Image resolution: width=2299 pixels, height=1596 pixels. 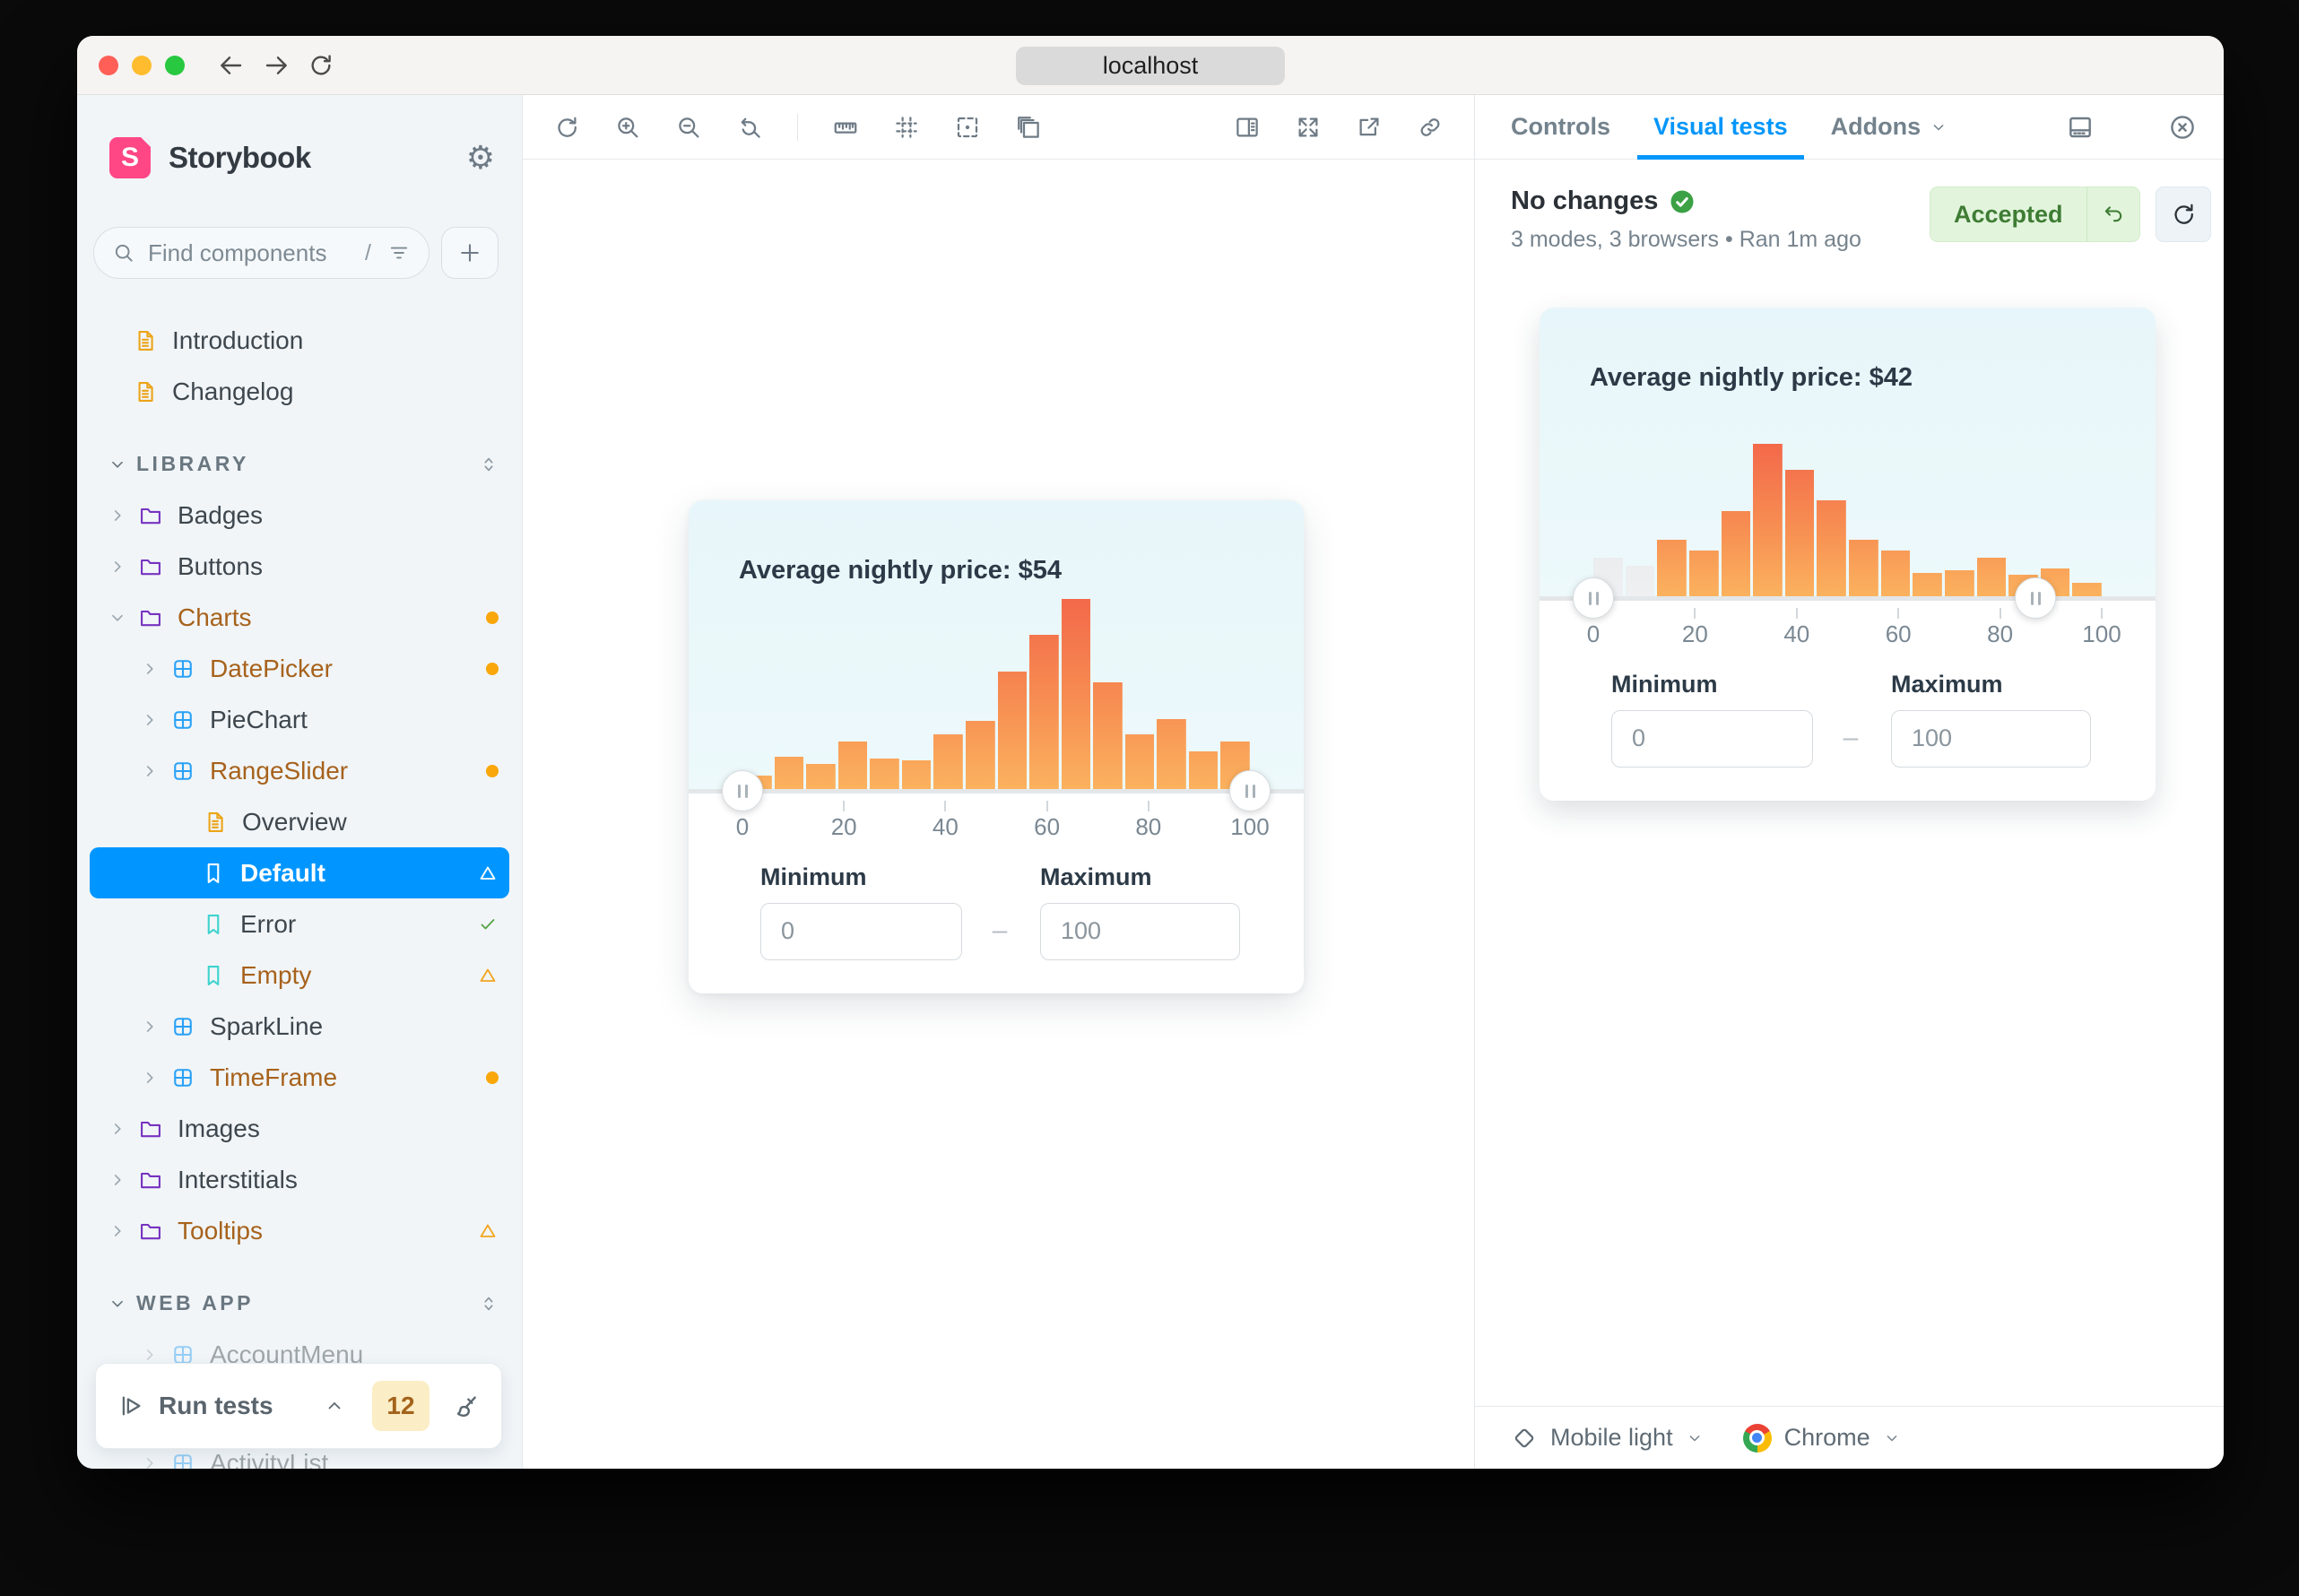 What do you see at coordinates (299, 924) in the screenshot?
I see `sidebar-item-error: Error` at bounding box center [299, 924].